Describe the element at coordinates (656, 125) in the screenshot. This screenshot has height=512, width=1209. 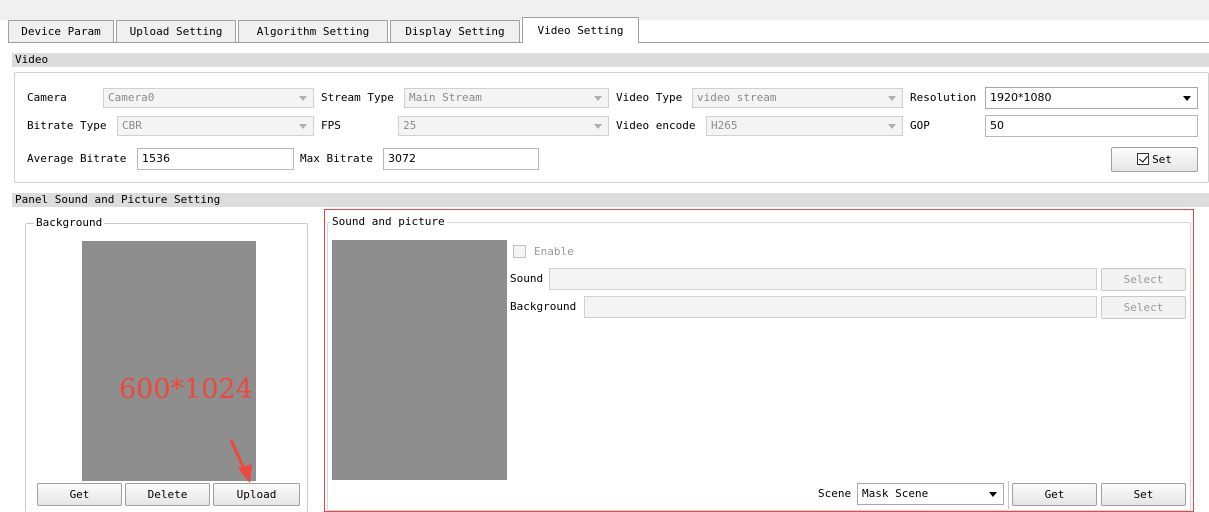
I see `video-encode-label: Video encode` at that location.